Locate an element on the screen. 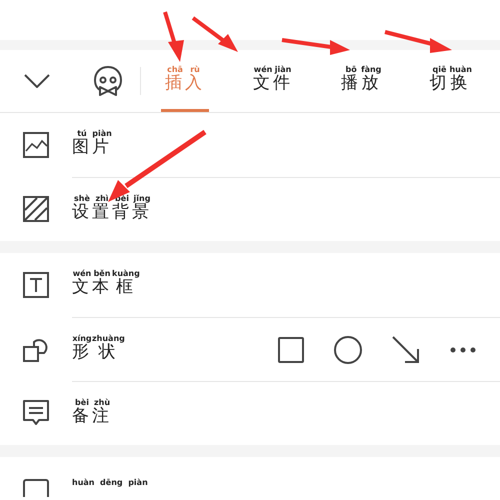 The height and width of the screenshot is (500, 500). menu-item: 图 tú 片 piàn is located at coordinates (250, 145).